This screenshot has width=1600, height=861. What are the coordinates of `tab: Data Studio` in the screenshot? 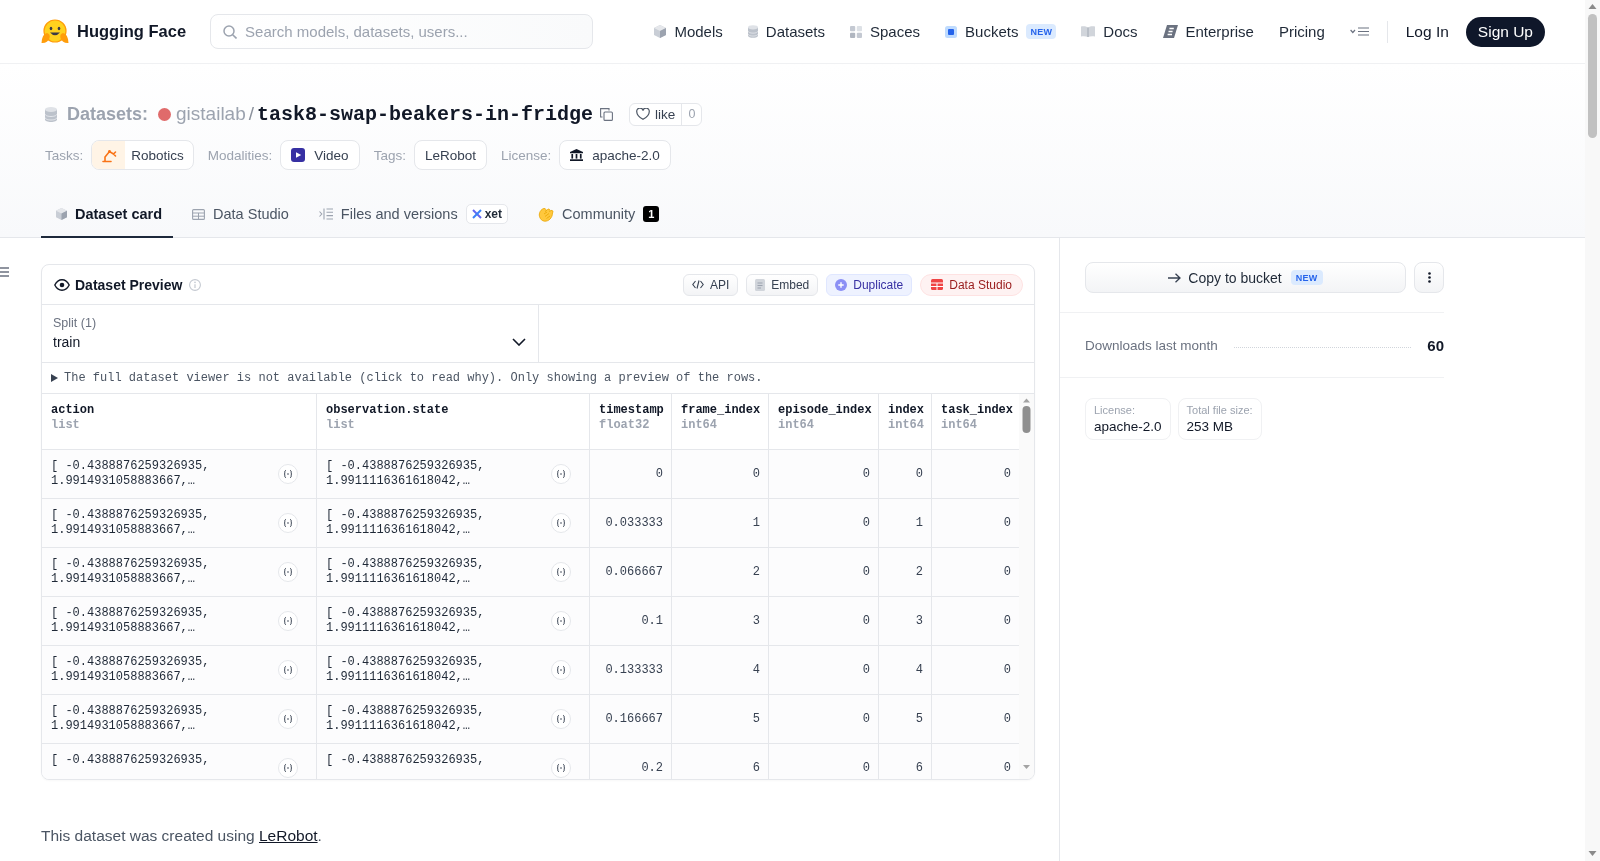 It's located at (238, 215).